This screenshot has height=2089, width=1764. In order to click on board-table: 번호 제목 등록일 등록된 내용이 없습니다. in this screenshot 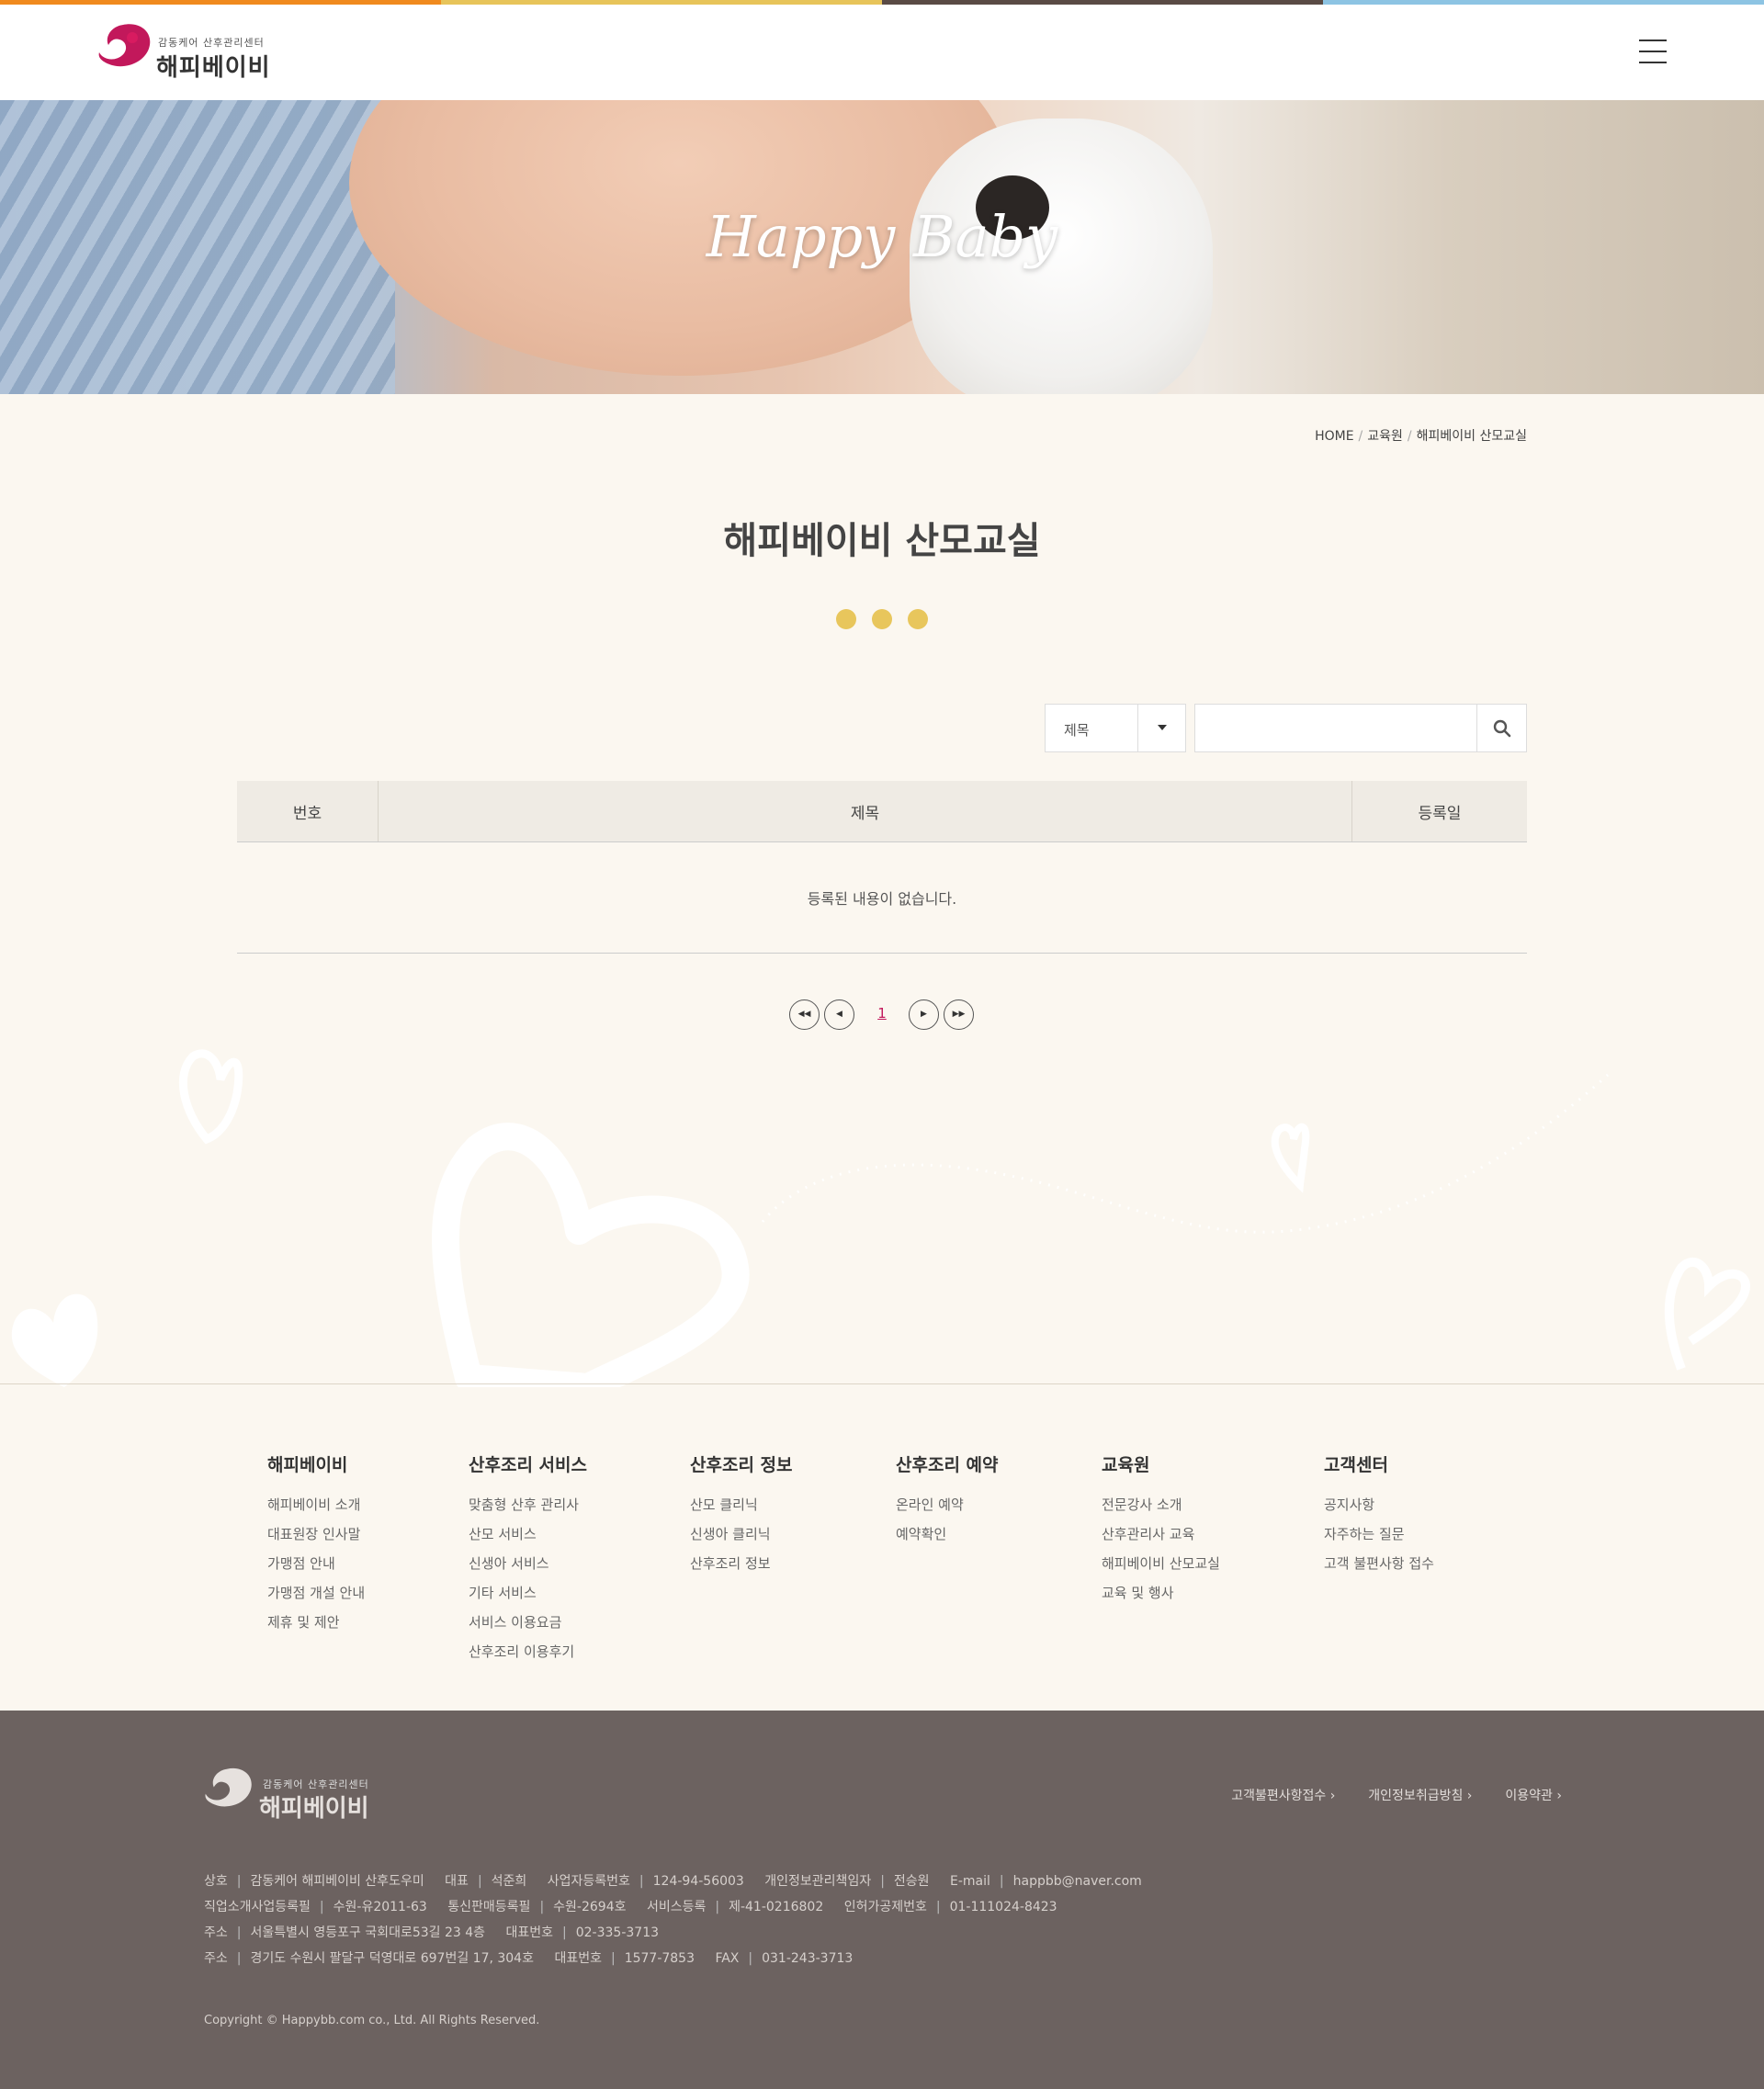, I will do `click(882, 868)`.